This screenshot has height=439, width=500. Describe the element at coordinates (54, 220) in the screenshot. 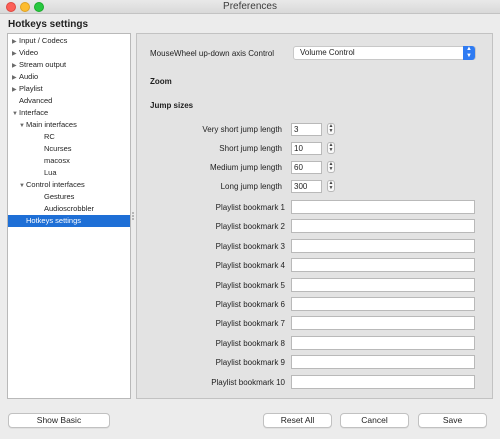

I see `tree-item-label: Hotkeys settings` at that location.